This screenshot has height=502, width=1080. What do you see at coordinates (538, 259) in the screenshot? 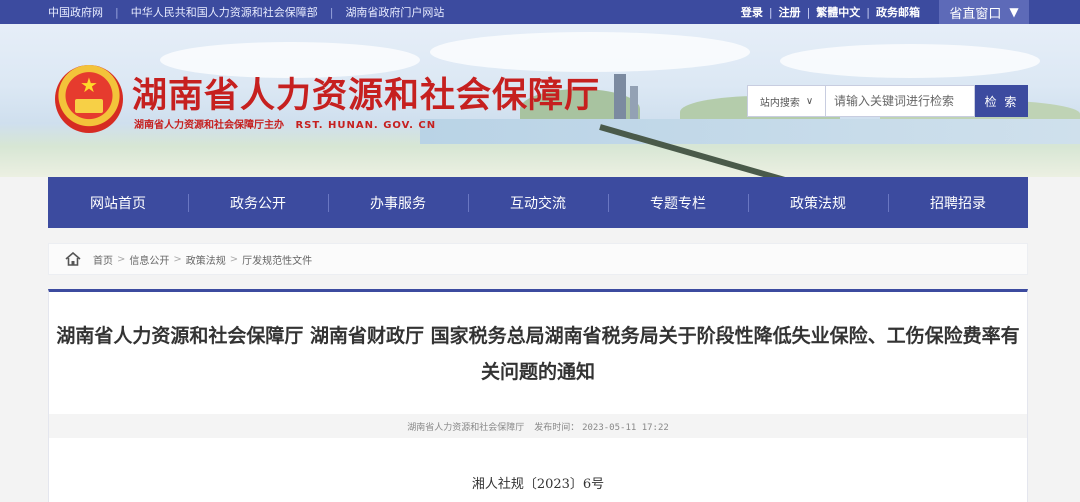
I see `breadcrumb: 首页 > 信息公开 > 政策法规 > 厅发规范性文件` at bounding box center [538, 259].